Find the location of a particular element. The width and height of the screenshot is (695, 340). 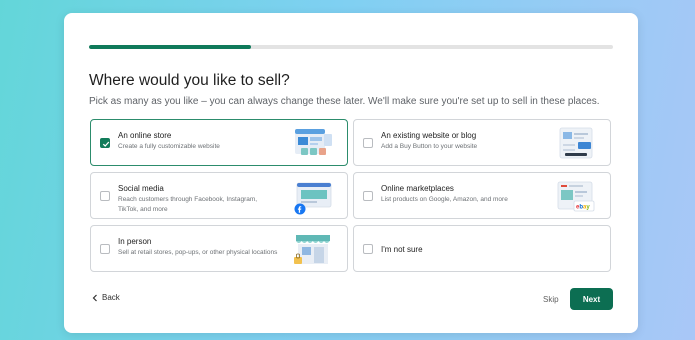

website-blog-illustration is located at coordinates (576, 143).